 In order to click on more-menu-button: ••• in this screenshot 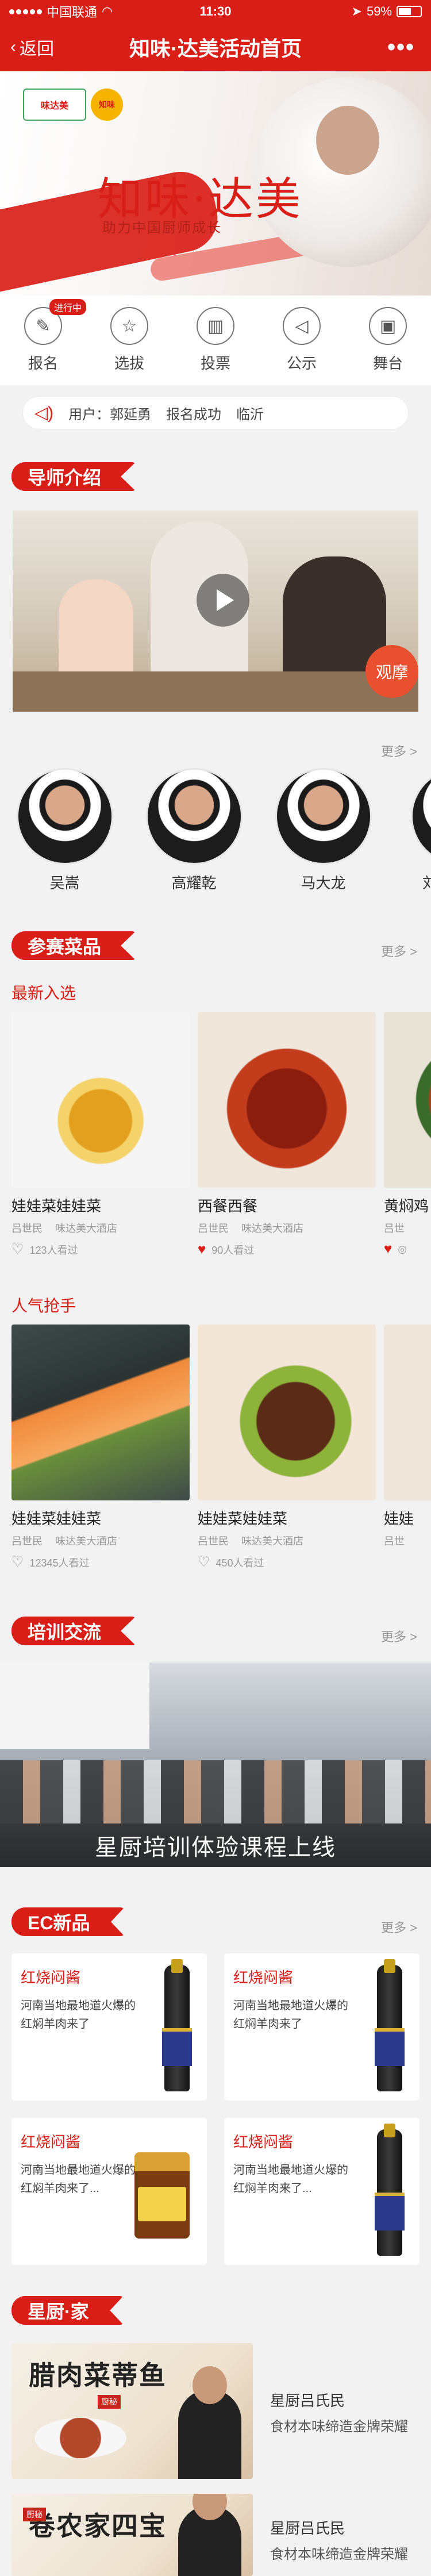, I will do `click(401, 47)`.